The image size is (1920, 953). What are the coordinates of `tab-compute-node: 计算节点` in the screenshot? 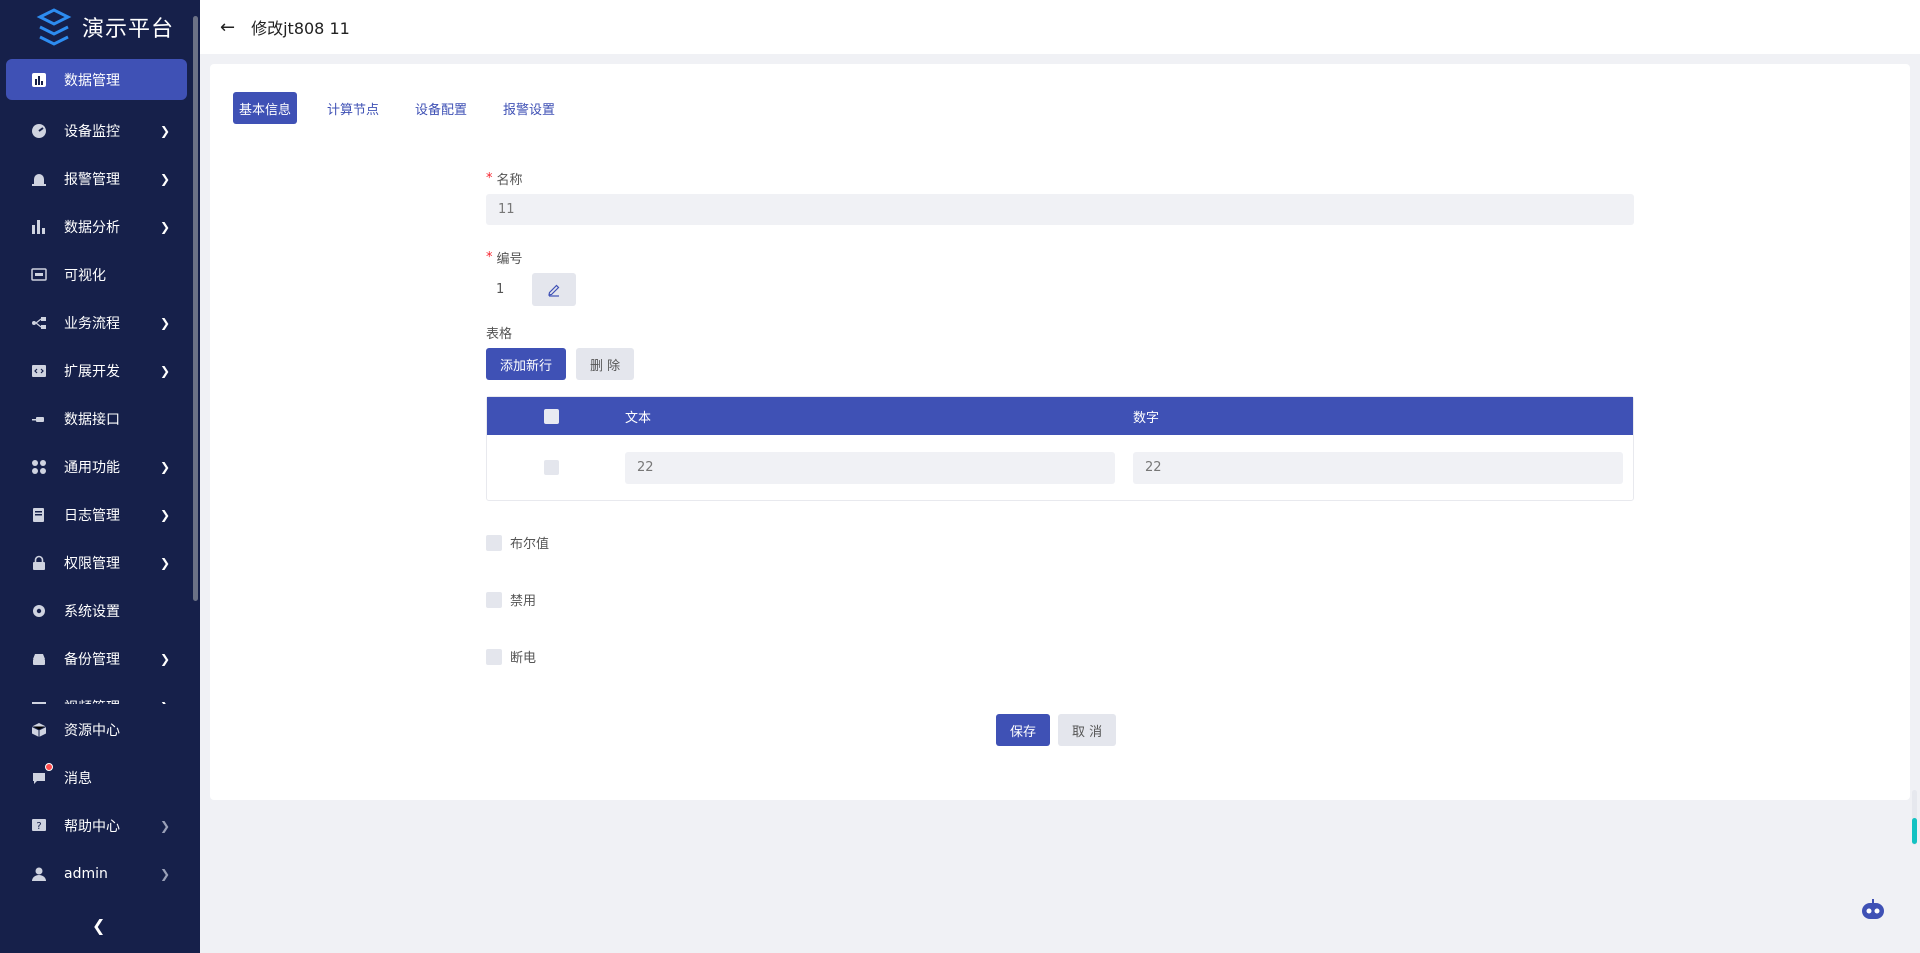 It's located at (353, 108).